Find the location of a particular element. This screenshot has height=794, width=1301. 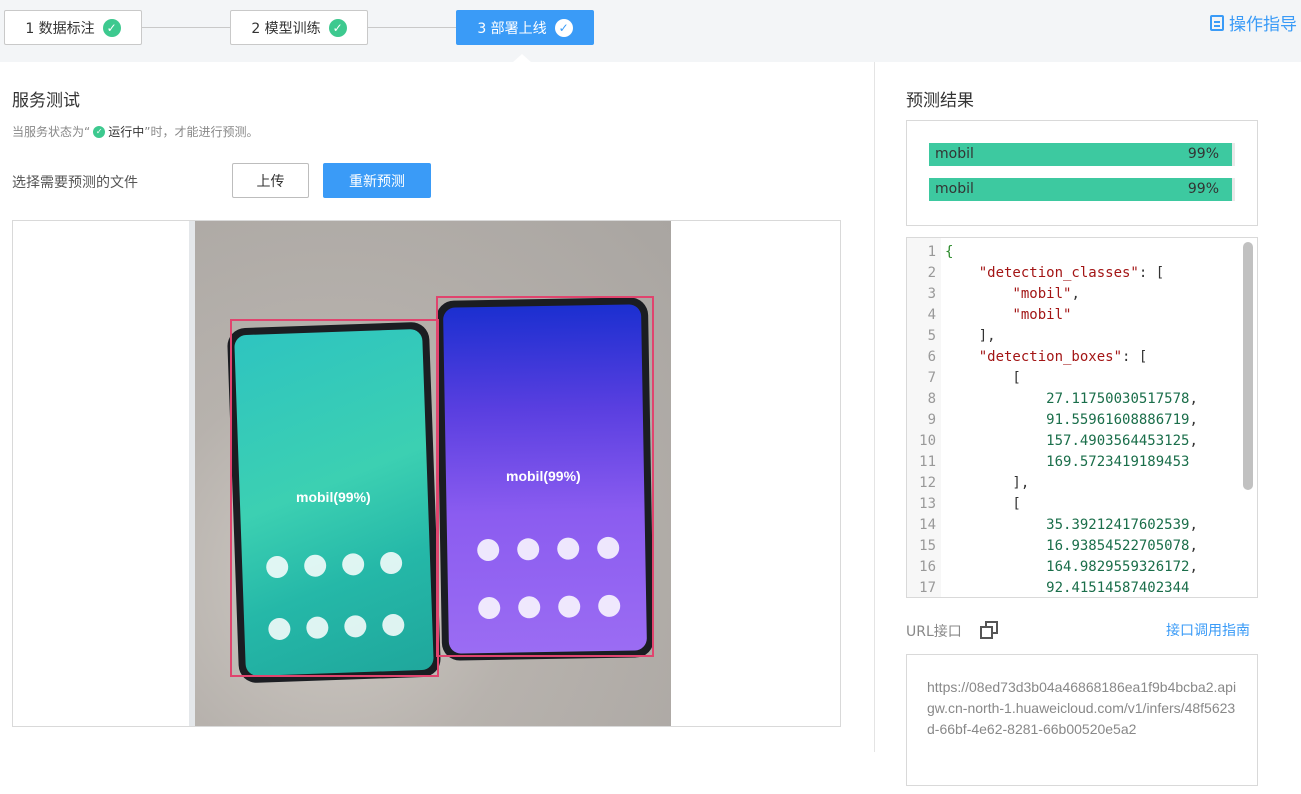

copy-icon-front is located at coordinates (986, 632).